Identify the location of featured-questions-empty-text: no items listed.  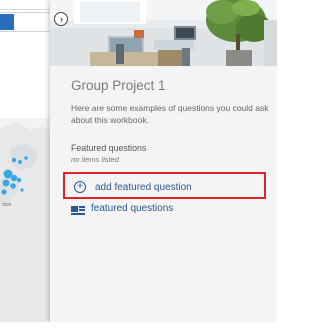
(95, 159).